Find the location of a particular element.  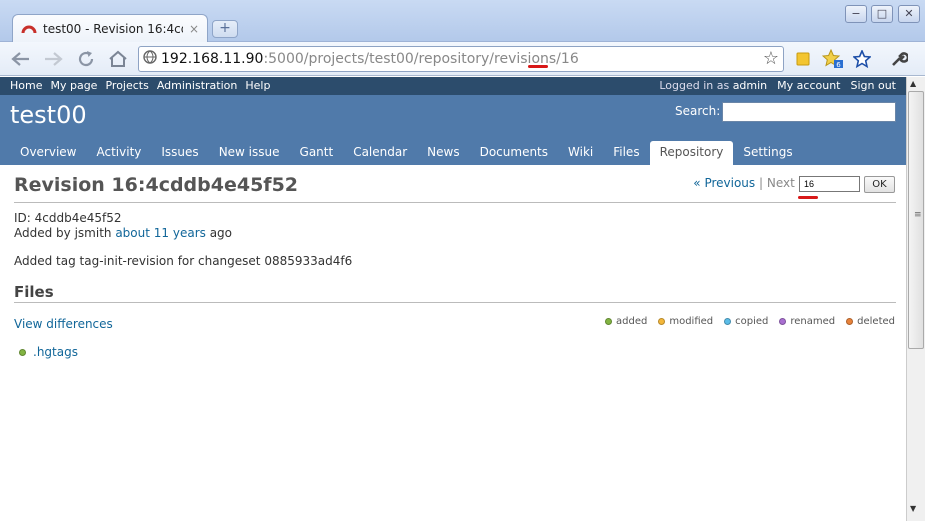

tab-gantt: Gantt is located at coordinates (317, 153).